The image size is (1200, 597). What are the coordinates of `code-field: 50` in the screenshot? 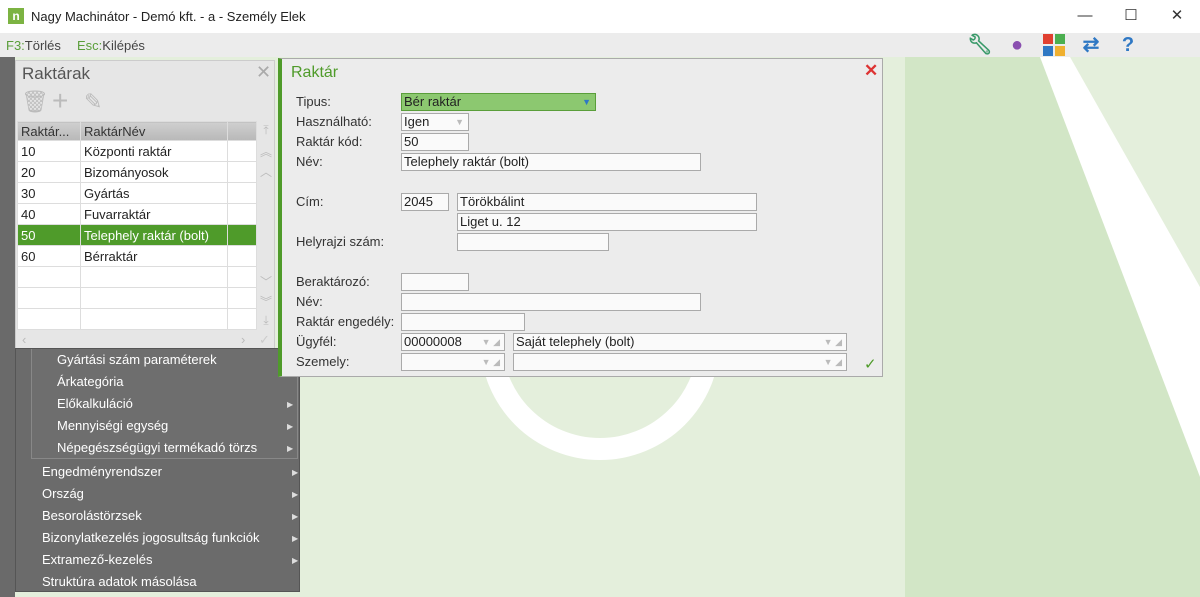 It's located at (435, 142).